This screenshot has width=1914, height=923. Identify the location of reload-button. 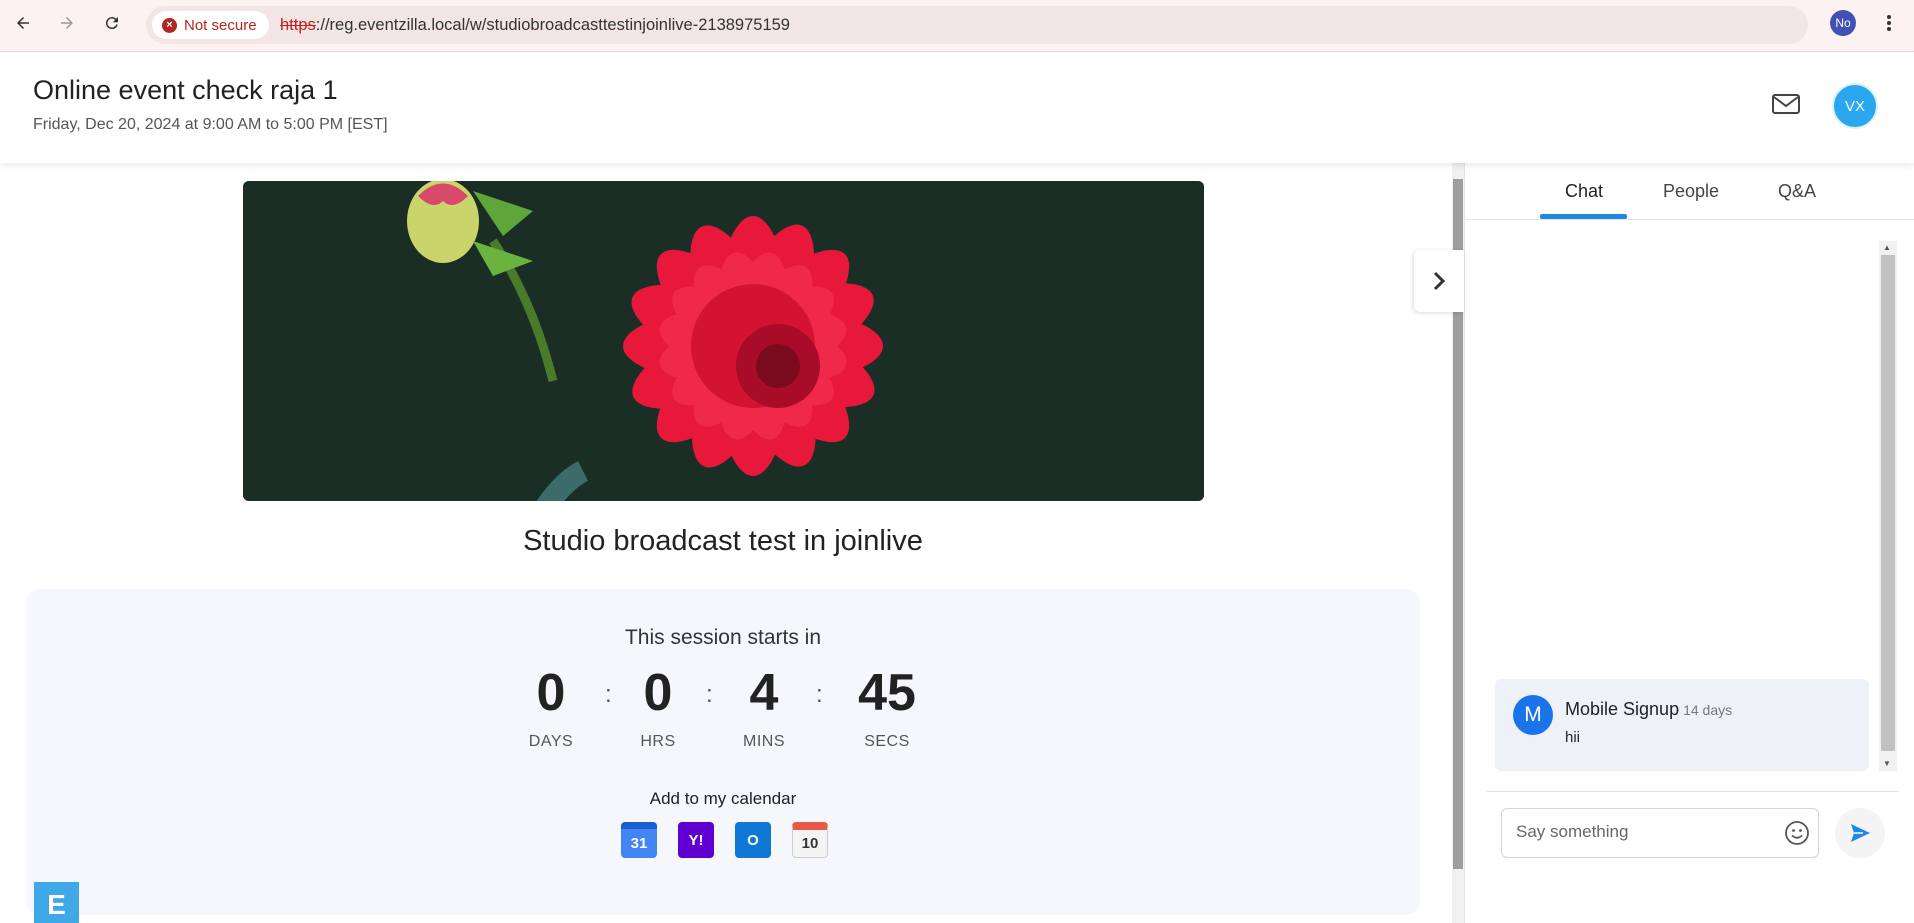
(112, 23).